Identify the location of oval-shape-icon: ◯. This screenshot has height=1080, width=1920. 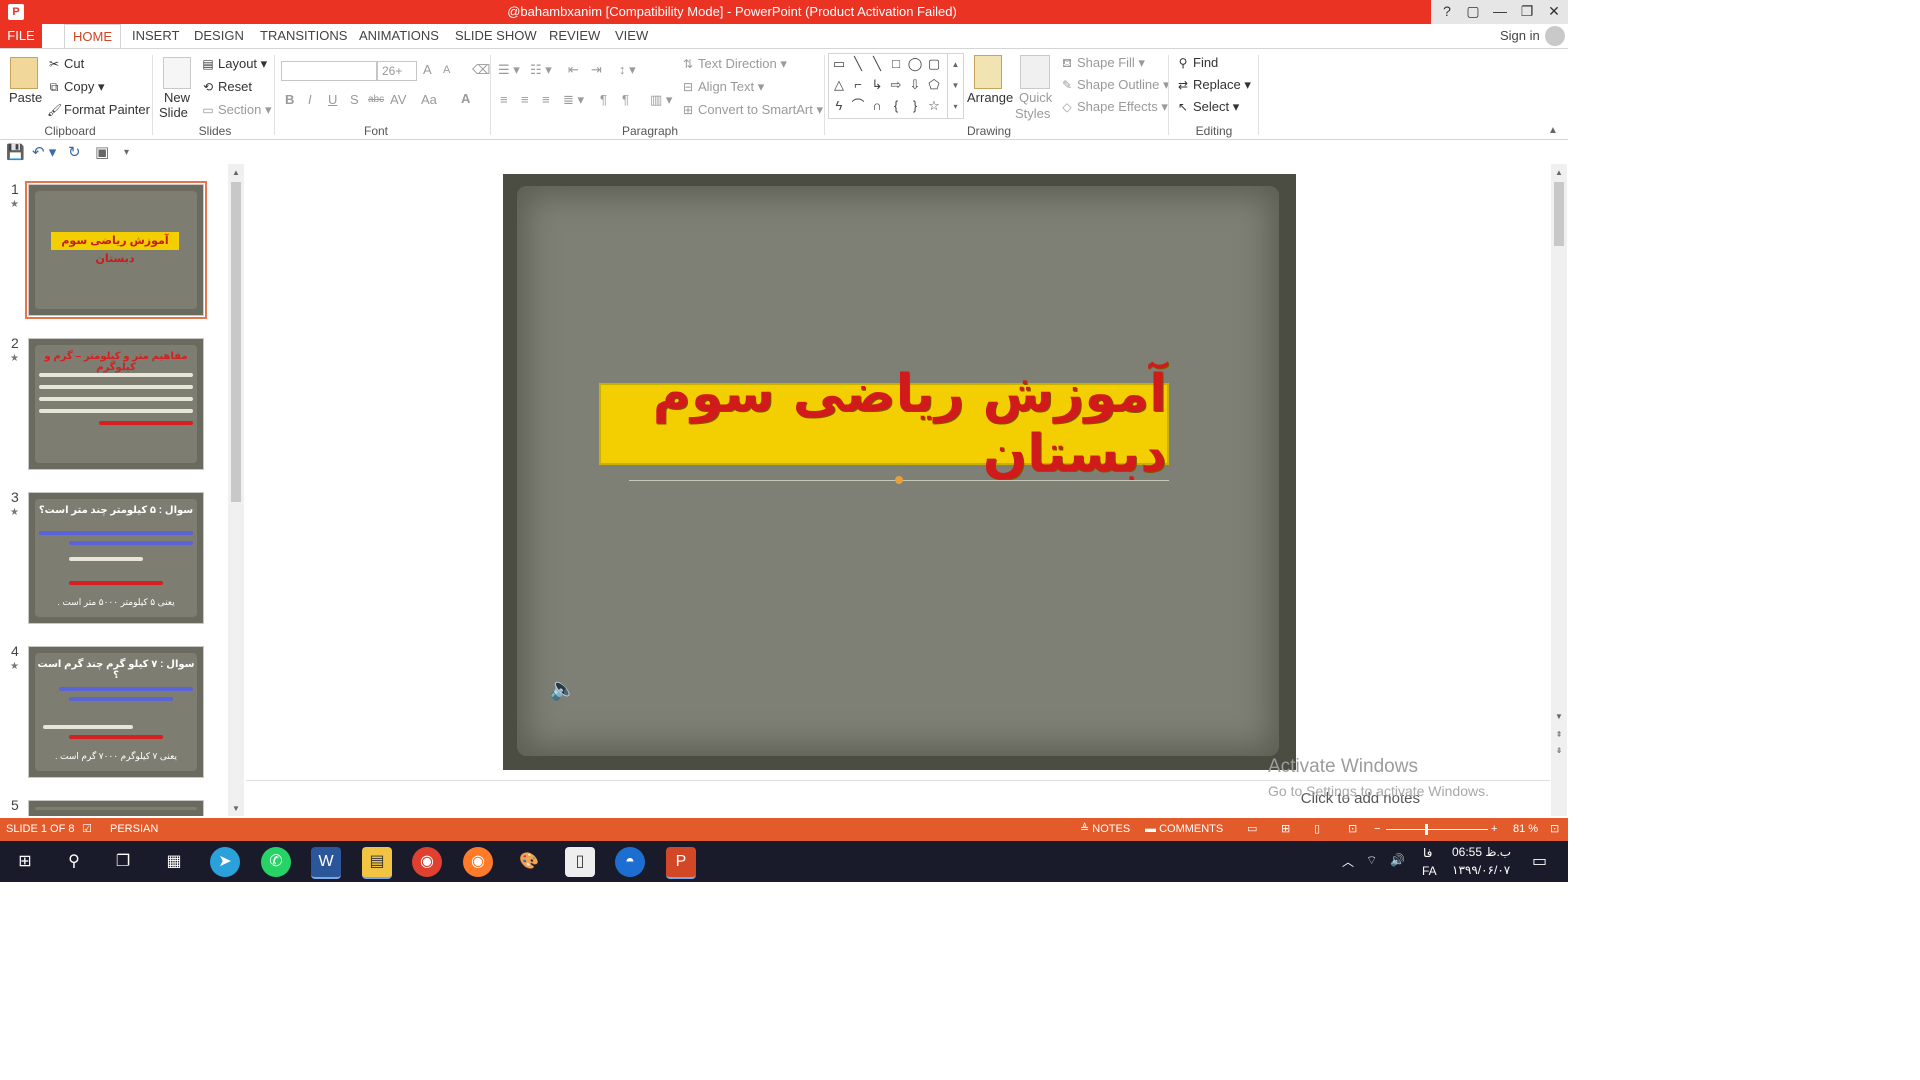
(915, 64).